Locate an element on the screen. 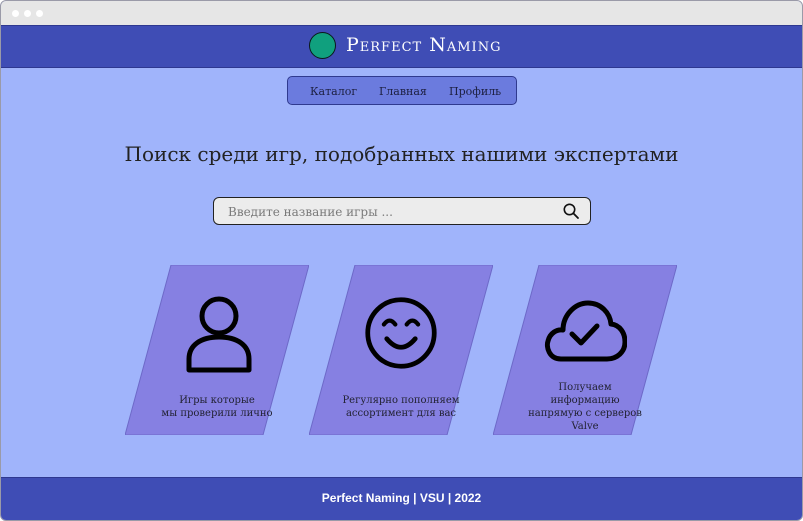 The height and width of the screenshot is (521, 803). main-nav: Каталог Главная Профиль is located at coordinates (402, 90).